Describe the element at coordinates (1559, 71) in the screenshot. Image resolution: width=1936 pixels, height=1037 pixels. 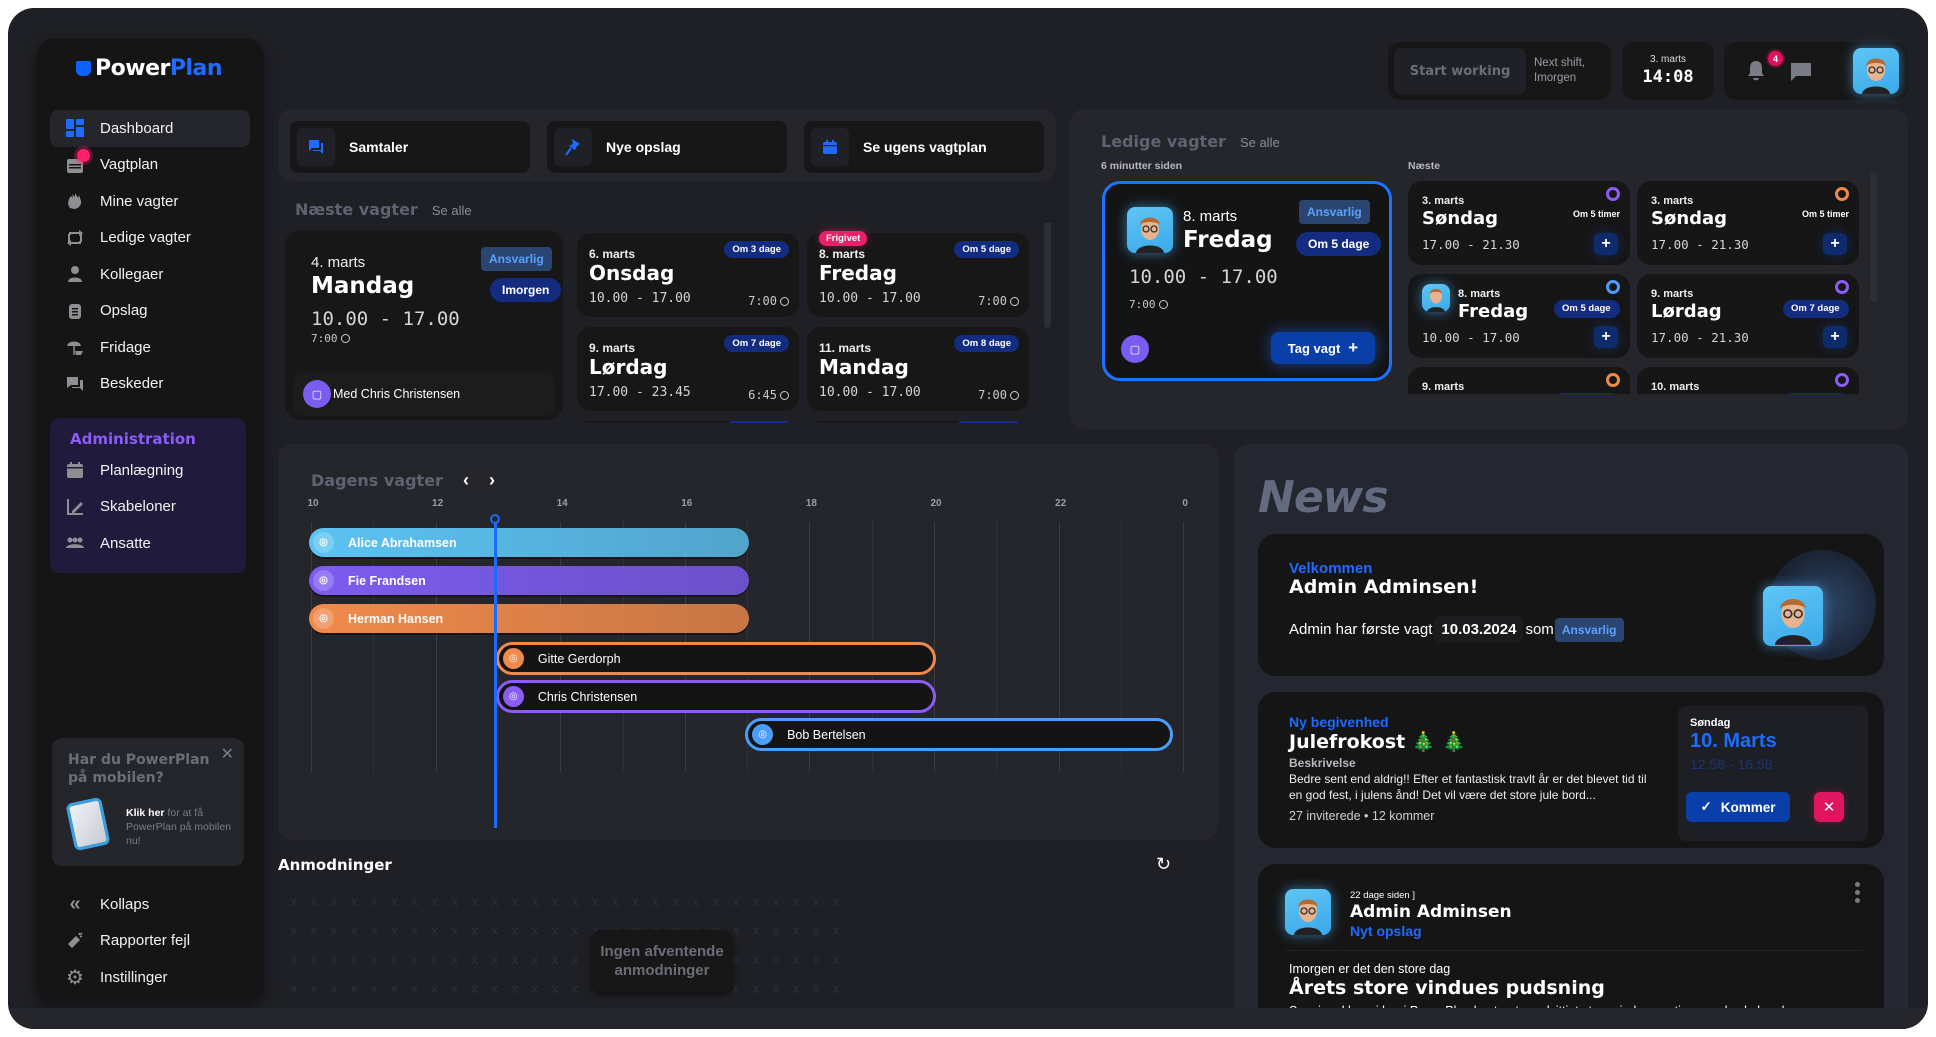
I see `next-shift-info: Next shift, Imorgen` at that location.